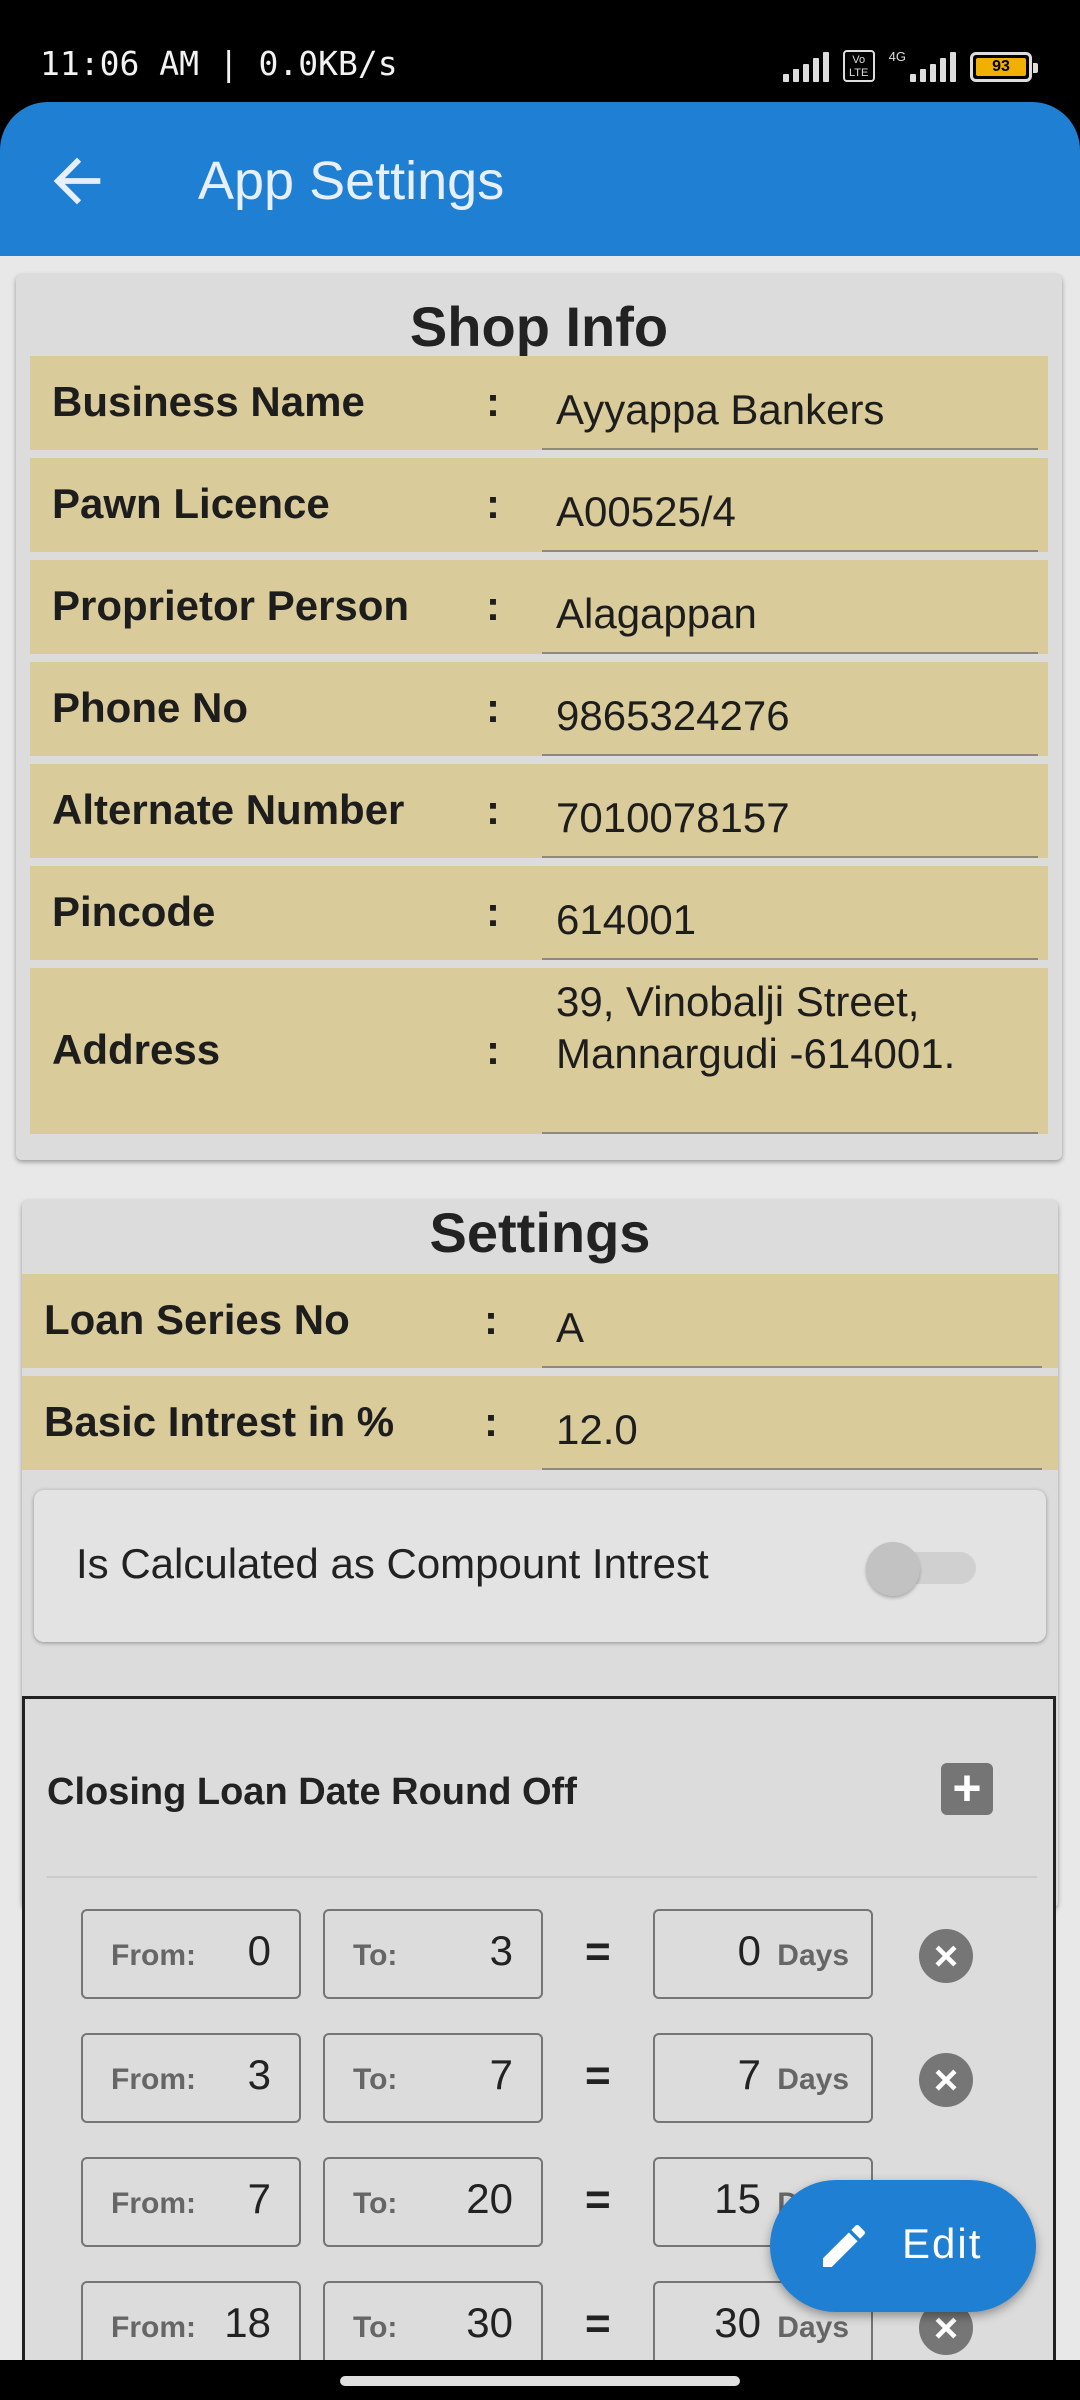 The image size is (1080, 2400). What do you see at coordinates (247, 2322) in the screenshot?
I see `from-value: 18` at bounding box center [247, 2322].